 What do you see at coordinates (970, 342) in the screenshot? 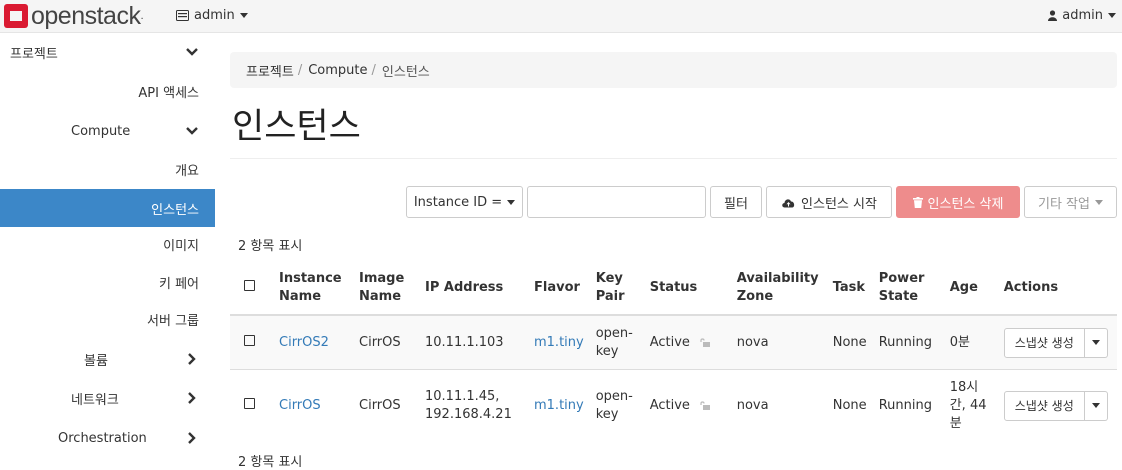
I see `age-cell: 0분` at bounding box center [970, 342].